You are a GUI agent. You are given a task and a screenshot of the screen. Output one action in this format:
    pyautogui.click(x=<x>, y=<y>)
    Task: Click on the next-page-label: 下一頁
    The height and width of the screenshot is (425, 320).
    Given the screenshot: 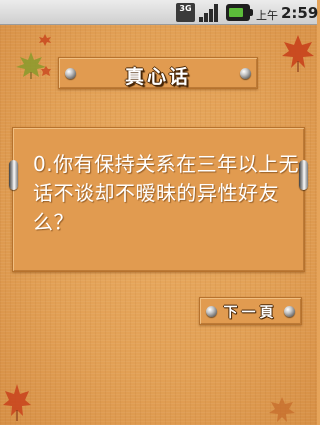 What is the action you would take?
    pyautogui.click(x=250, y=313)
    